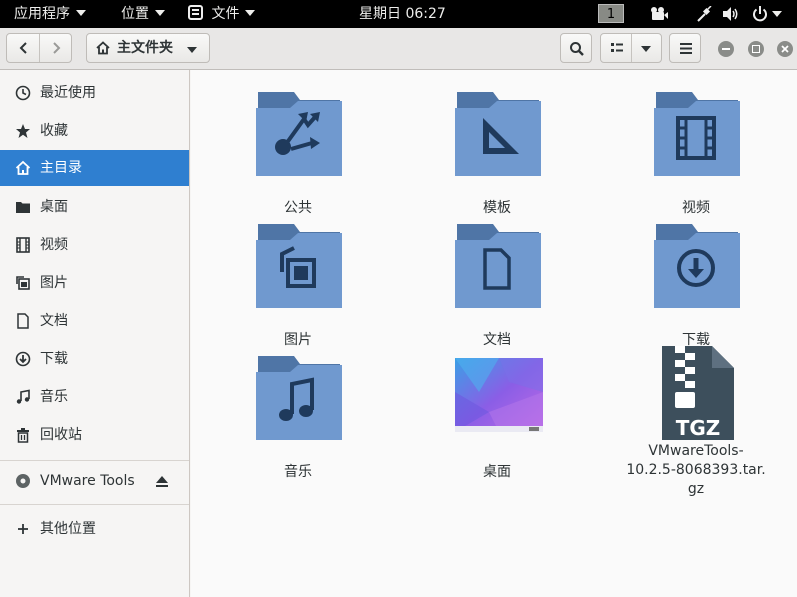 The width and height of the screenshot is (797, 597). Describe the element at coordinates (56, 48) in the screenshot. I see `forward-button` at that location.